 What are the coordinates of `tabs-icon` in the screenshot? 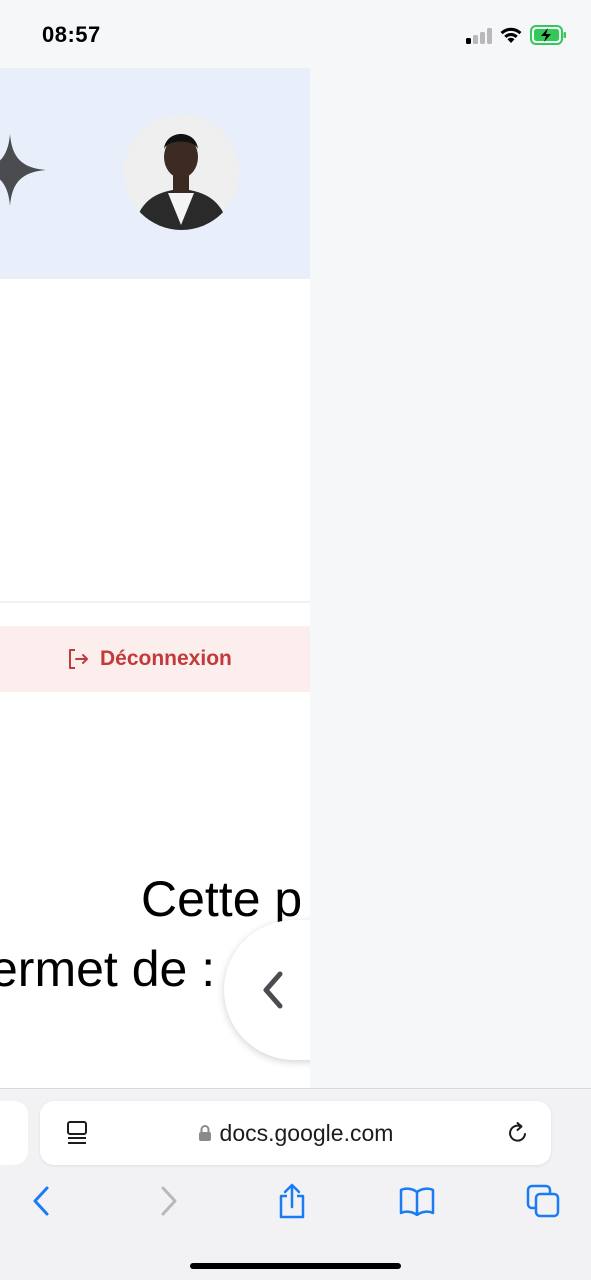 It's located at (543, 1201).